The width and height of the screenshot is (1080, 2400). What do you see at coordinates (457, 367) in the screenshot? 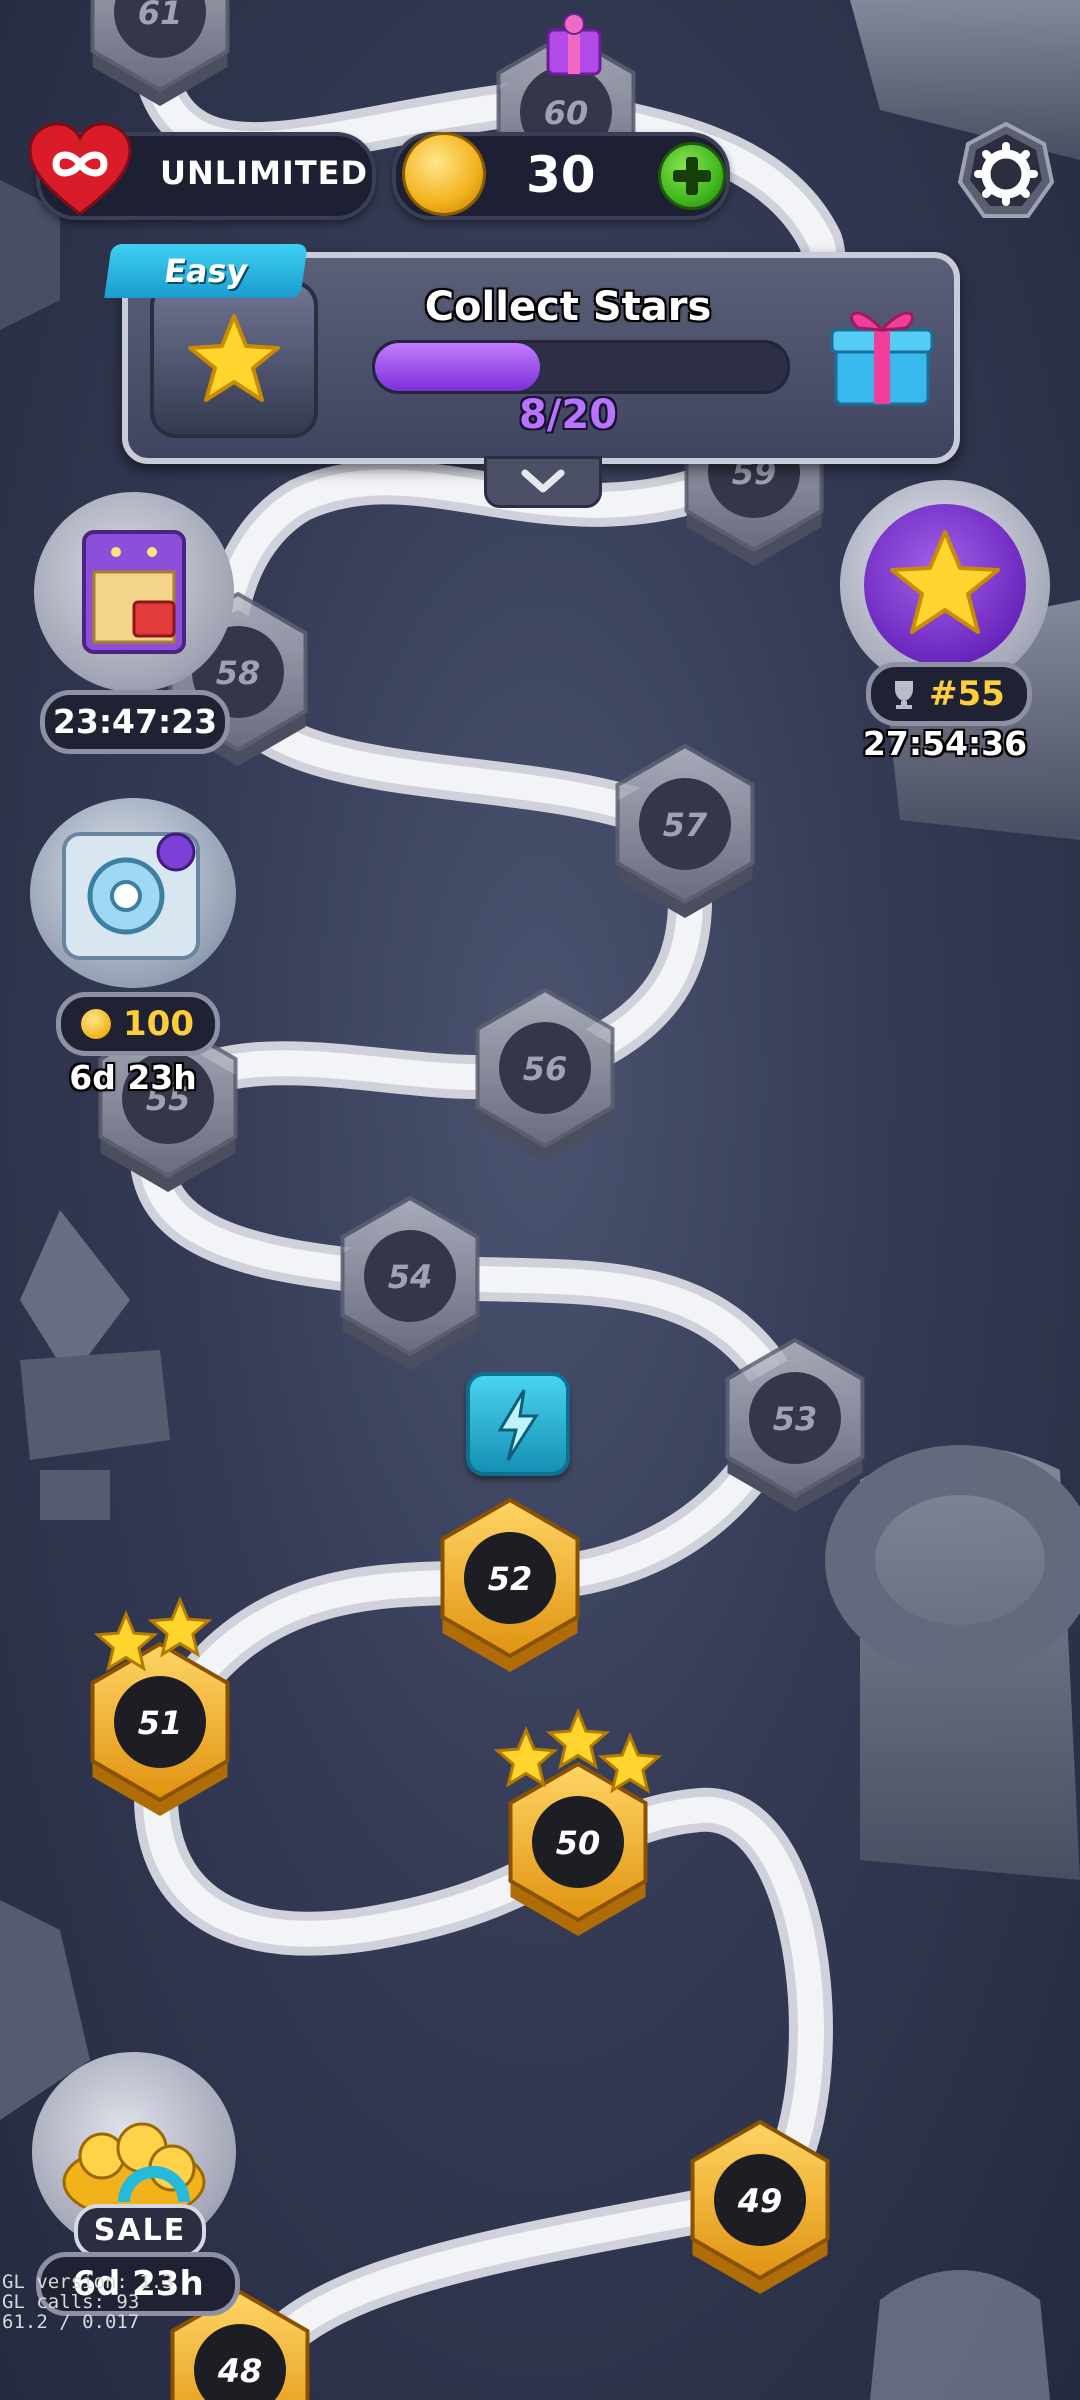
I see `quest-progress-fill` at bounding box center [457, 367].